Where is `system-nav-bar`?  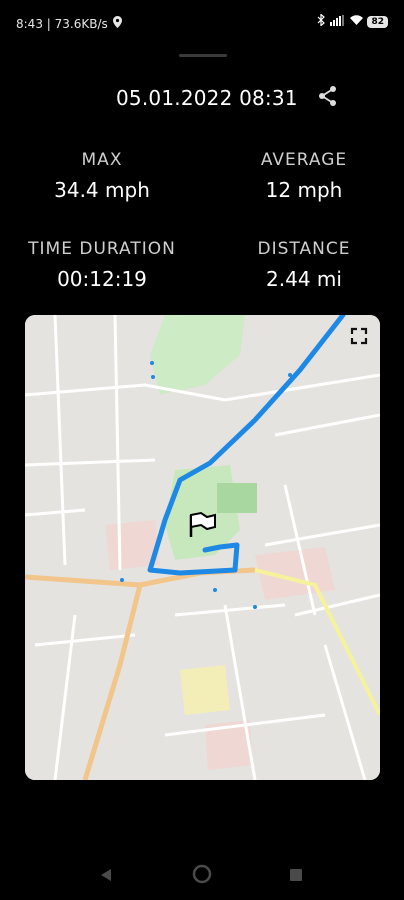
system-nav-bar is located at coordinates (202, 874).